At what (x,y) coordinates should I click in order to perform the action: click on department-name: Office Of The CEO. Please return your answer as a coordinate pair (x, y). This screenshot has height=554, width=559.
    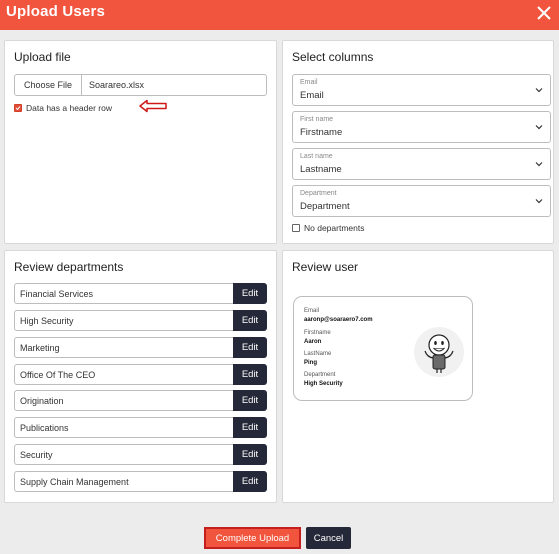
    Looking at the image, I should click on (124, 374).